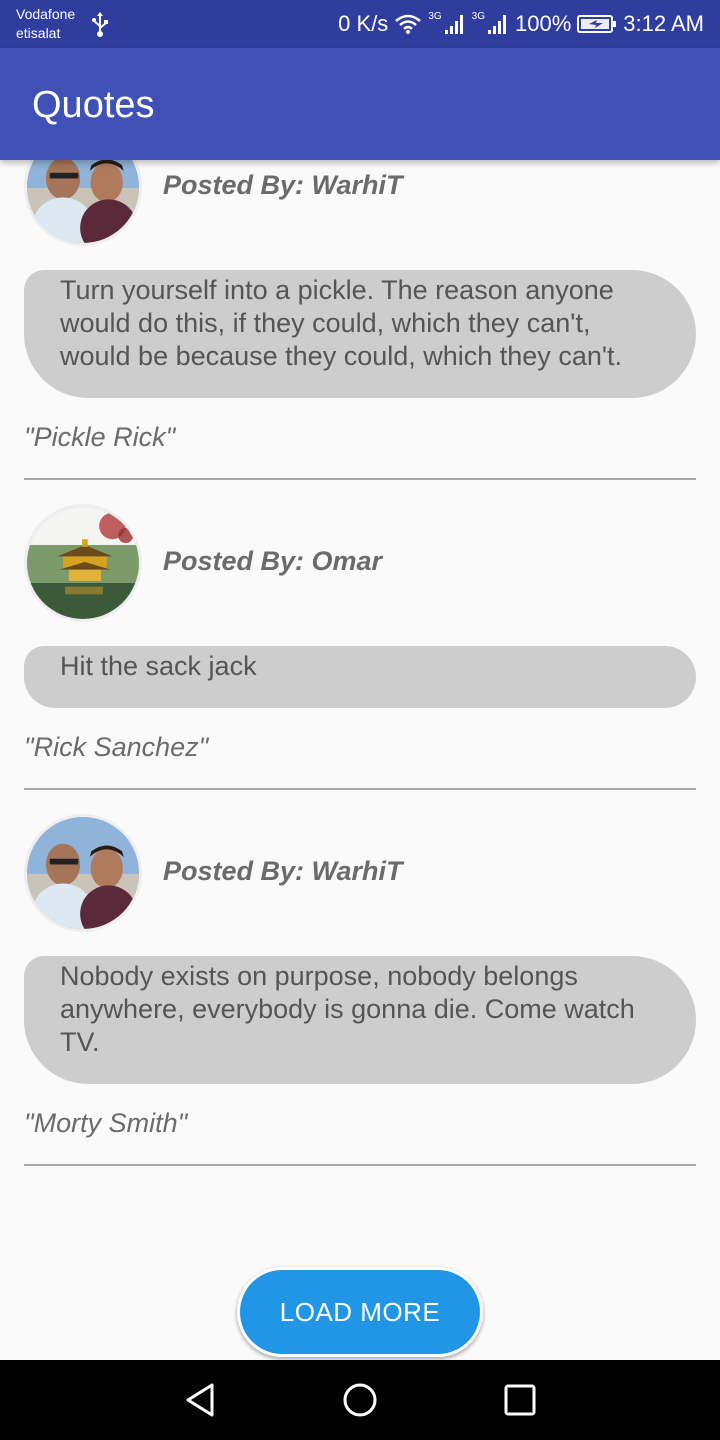 This screenshot has width=720, height=1440. Describe the element at coordinates (158, 666) in the screenshot. I see `quote-line: Hit the sack jack` at that location.